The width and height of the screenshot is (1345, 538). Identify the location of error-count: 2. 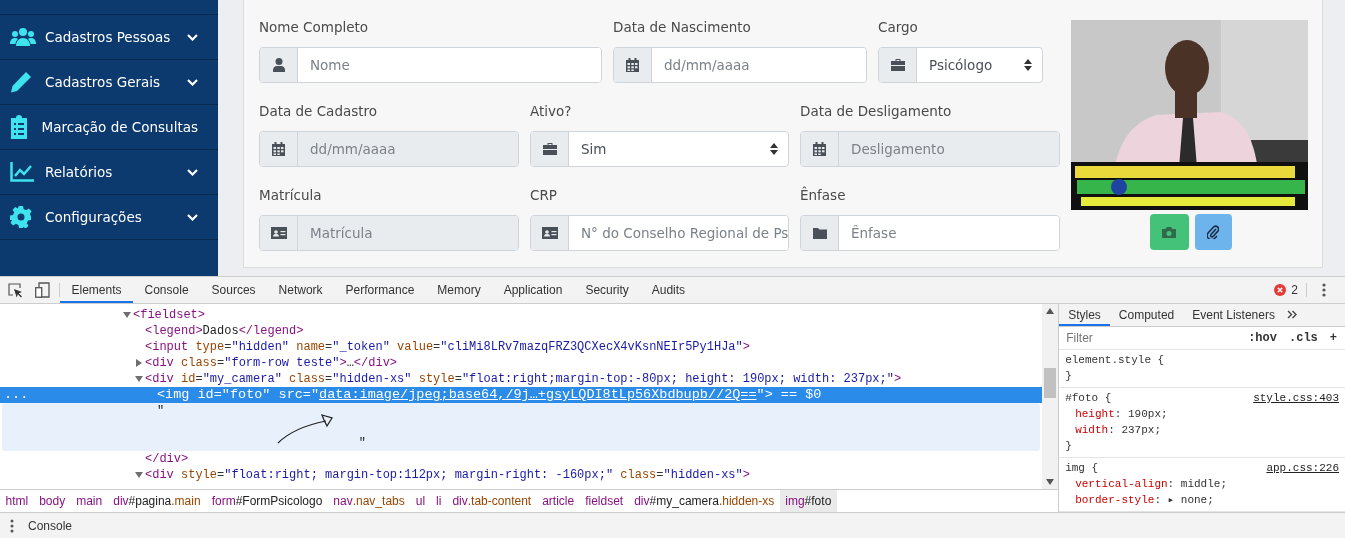
(1299, 290).